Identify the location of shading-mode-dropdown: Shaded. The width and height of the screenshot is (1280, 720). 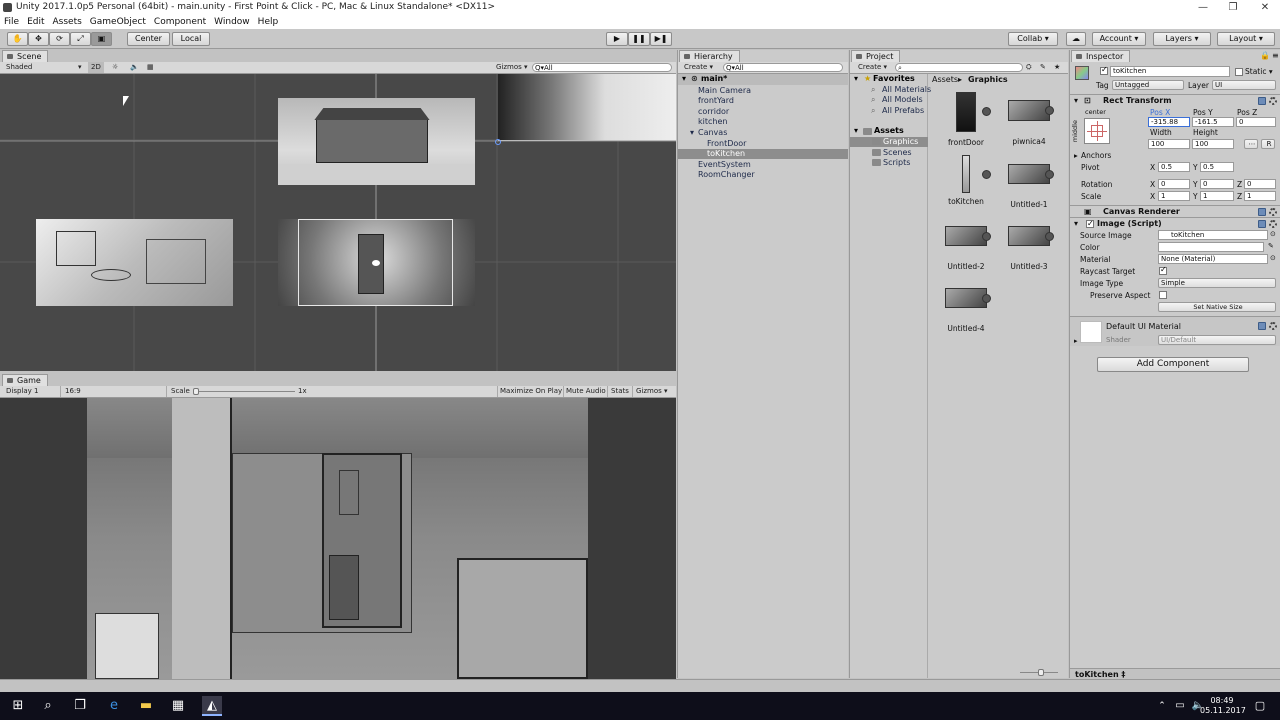
(19, 67).